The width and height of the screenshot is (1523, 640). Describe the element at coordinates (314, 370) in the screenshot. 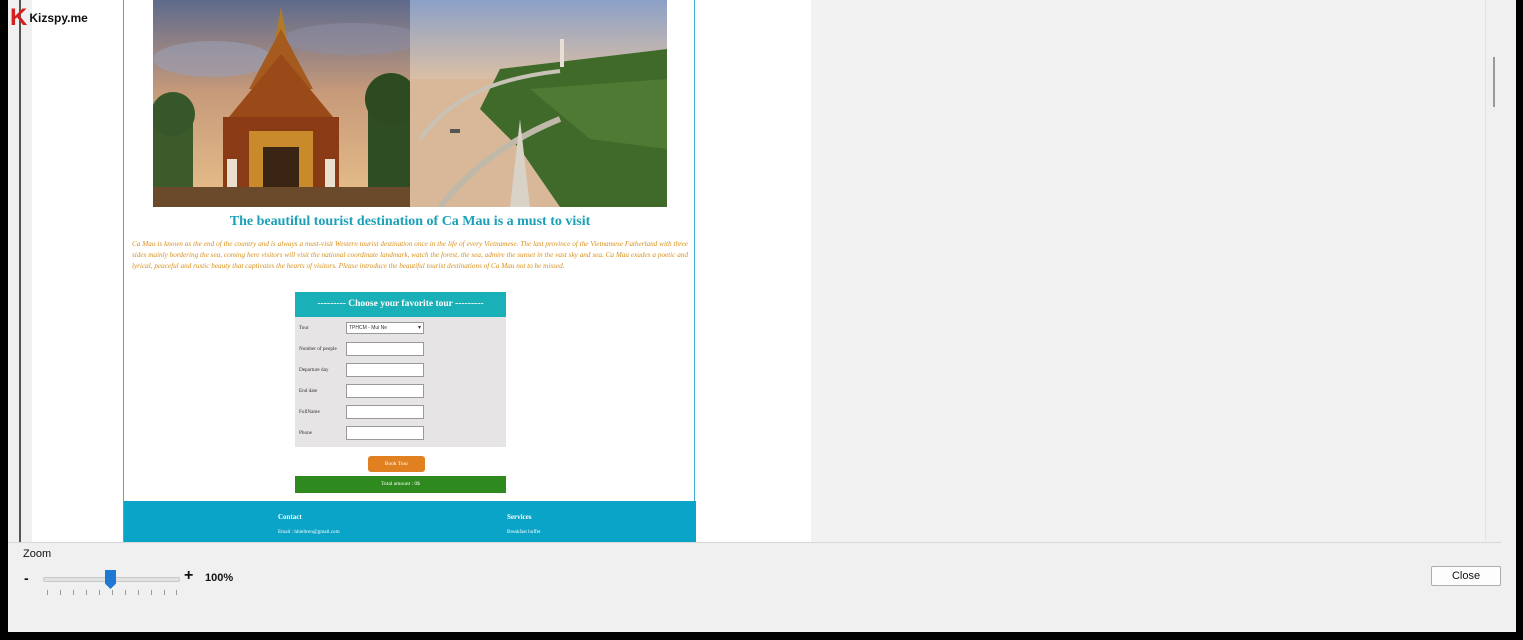

I see `departure-label: Departure day` at that location.